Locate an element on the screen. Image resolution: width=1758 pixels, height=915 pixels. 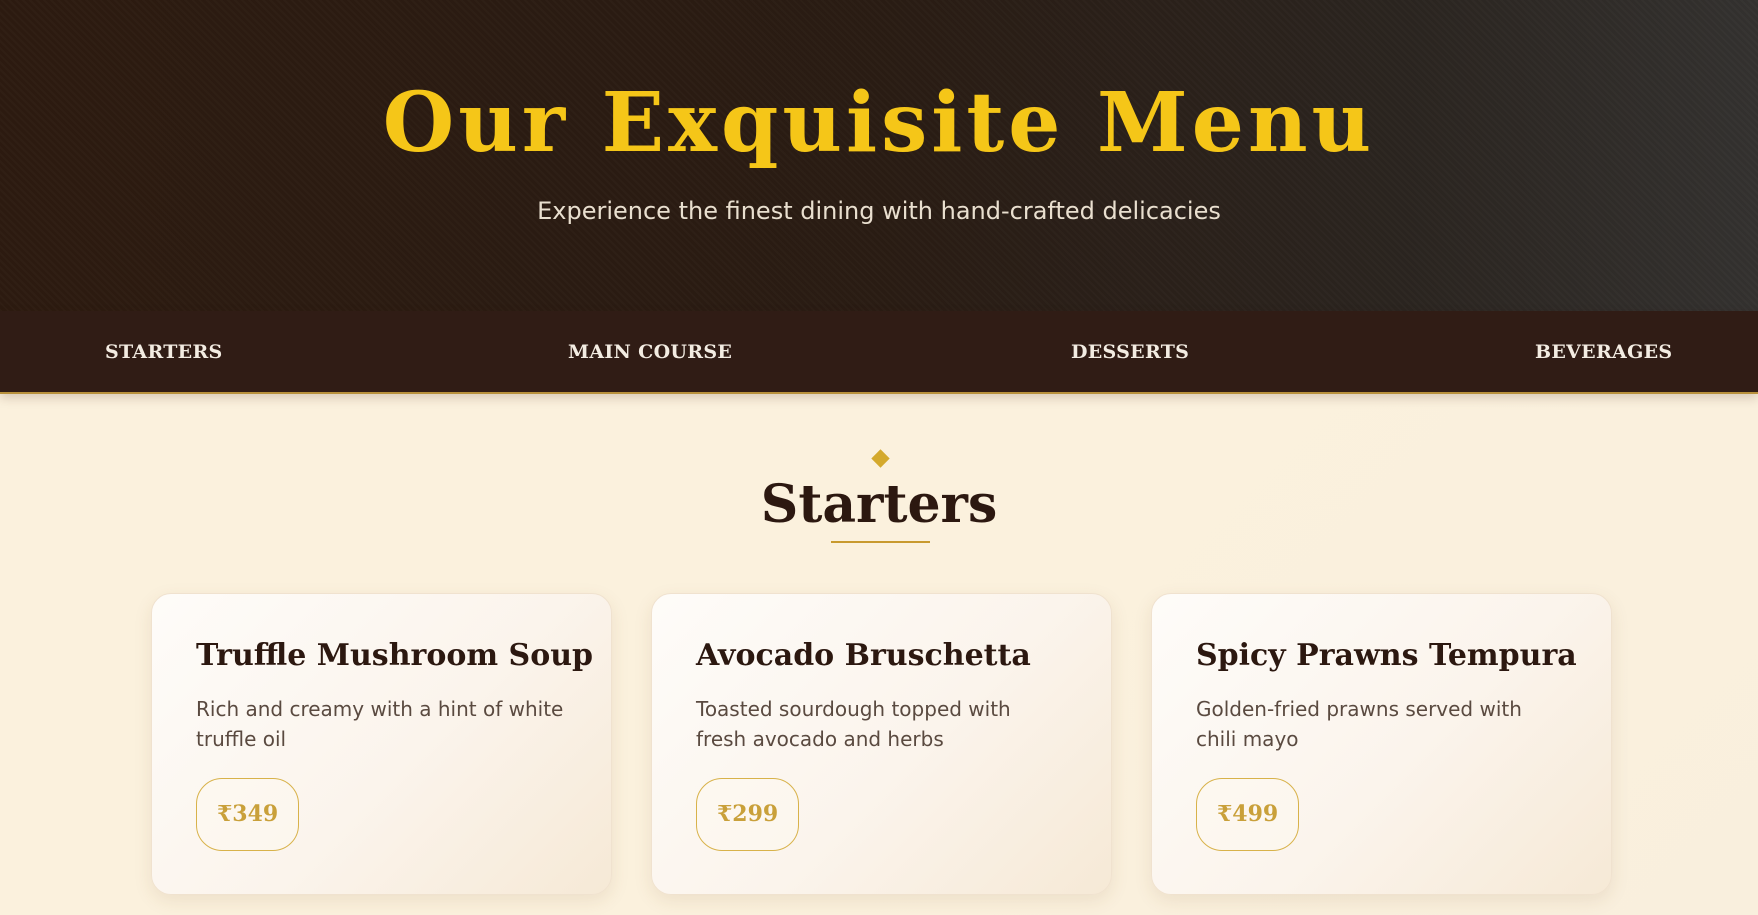
menu-item-name: Avocado Bruschetta is located at coordinates (863, 655).